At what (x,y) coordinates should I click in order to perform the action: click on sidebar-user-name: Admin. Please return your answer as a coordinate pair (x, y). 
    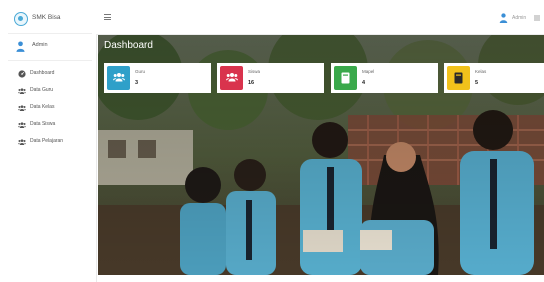
    Looking at the image, I should click on (40, 45).